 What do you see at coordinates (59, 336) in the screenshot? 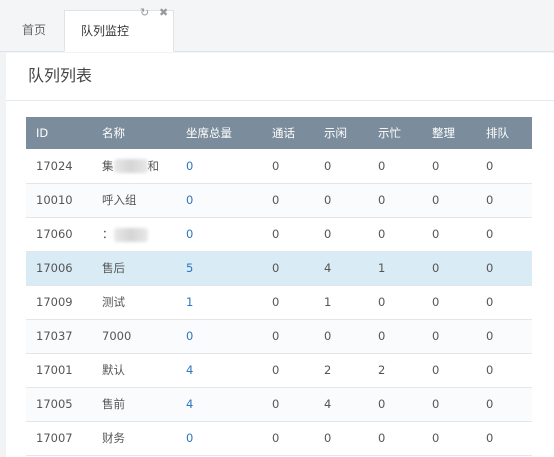
I see `cell-id: 17037` at bounding box center [59, 336].